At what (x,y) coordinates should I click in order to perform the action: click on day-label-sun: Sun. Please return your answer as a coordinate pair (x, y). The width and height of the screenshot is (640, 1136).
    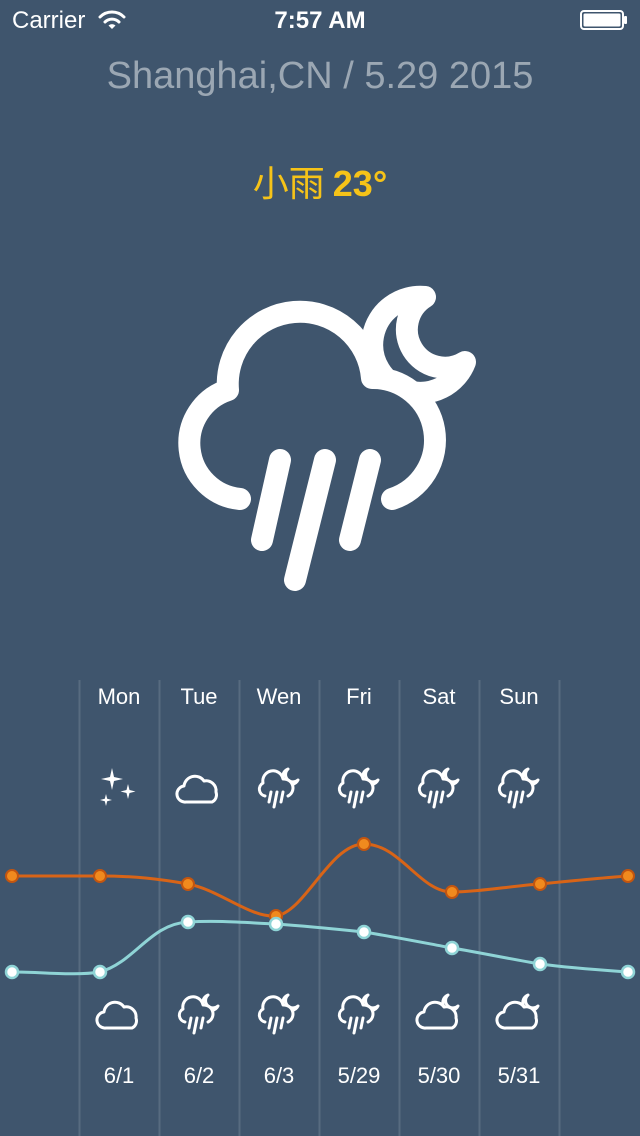
    Looking at the image, I should click on (519, 696).